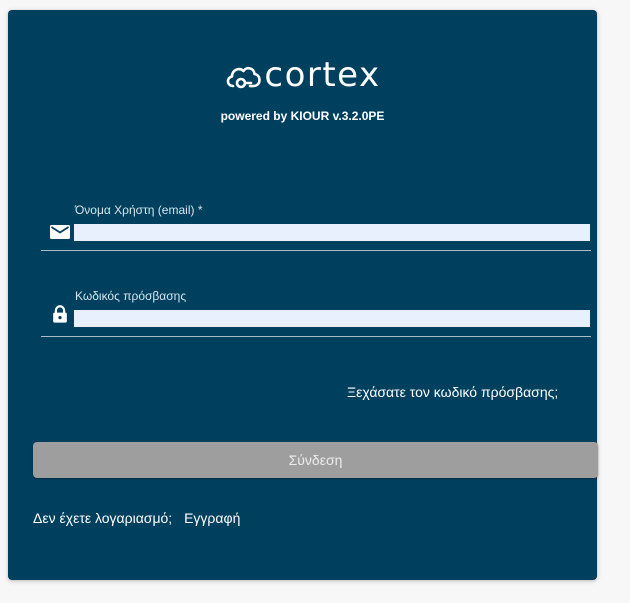  What do you see at coordinates (244, 77) in the screenshot?
I see `cloud-icon` at bounding box center [244, 77].